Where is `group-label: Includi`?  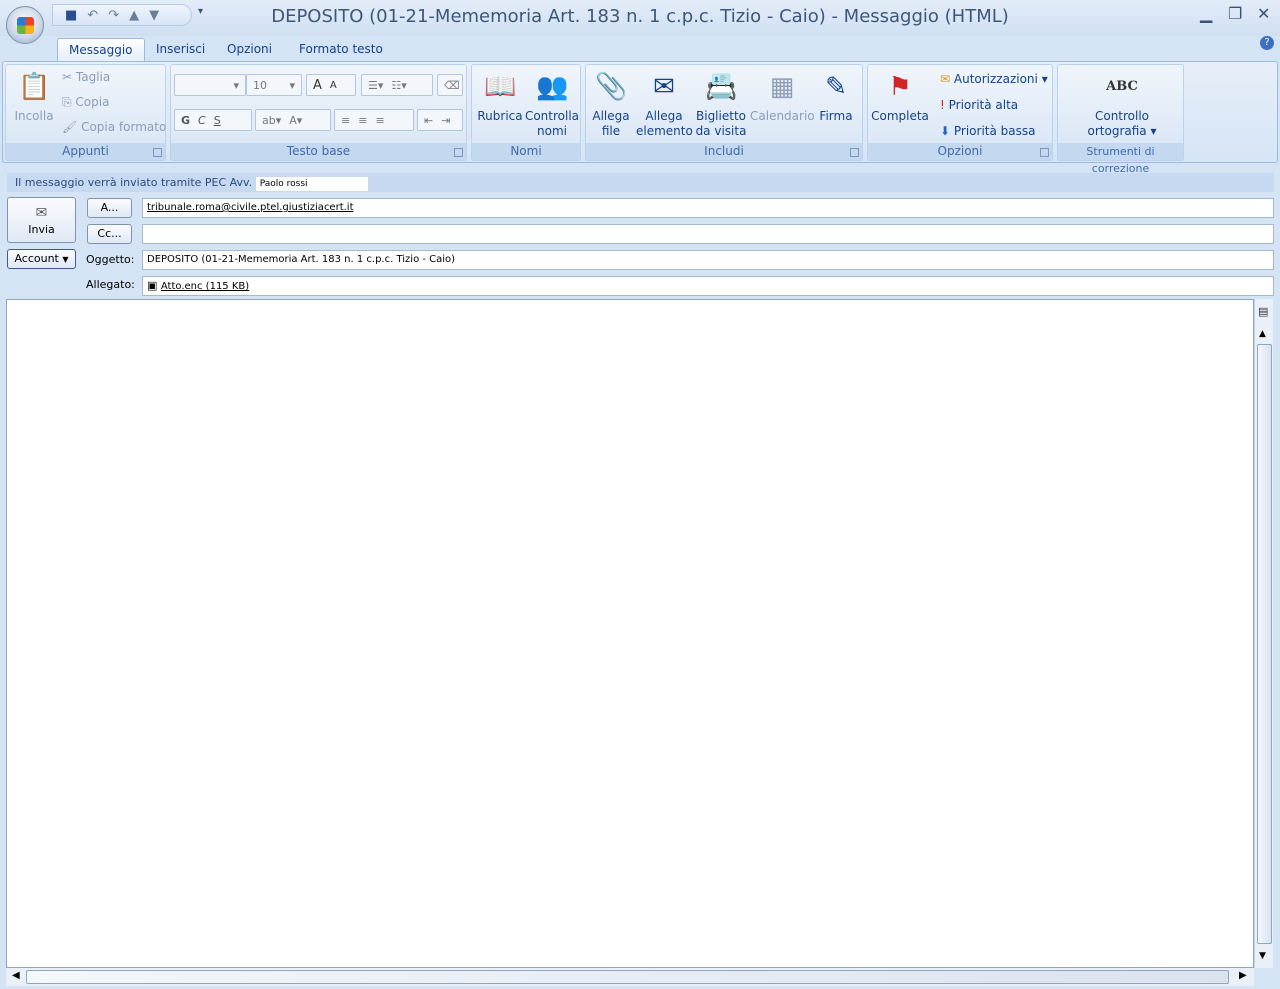
group-label: Includi is located at coordinates (724, 151).